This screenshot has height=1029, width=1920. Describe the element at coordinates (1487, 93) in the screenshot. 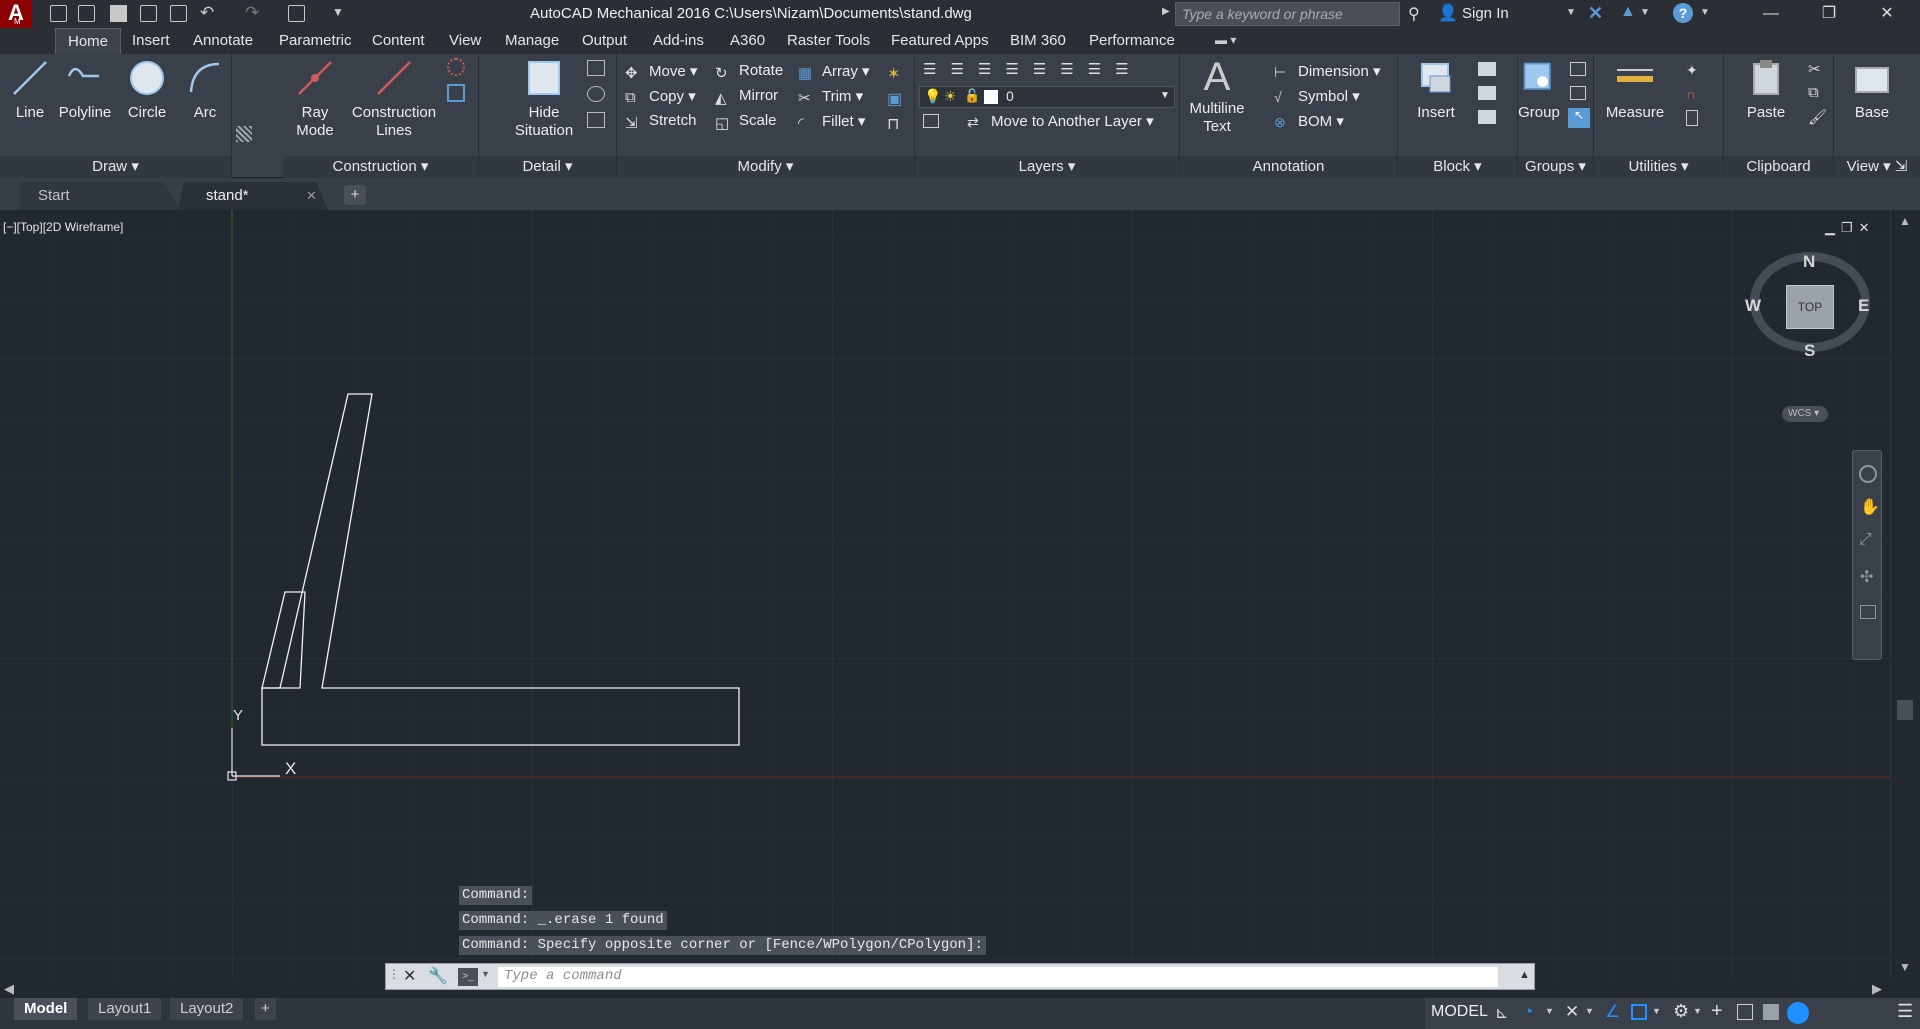

I see `edit-block-icon` at that location.